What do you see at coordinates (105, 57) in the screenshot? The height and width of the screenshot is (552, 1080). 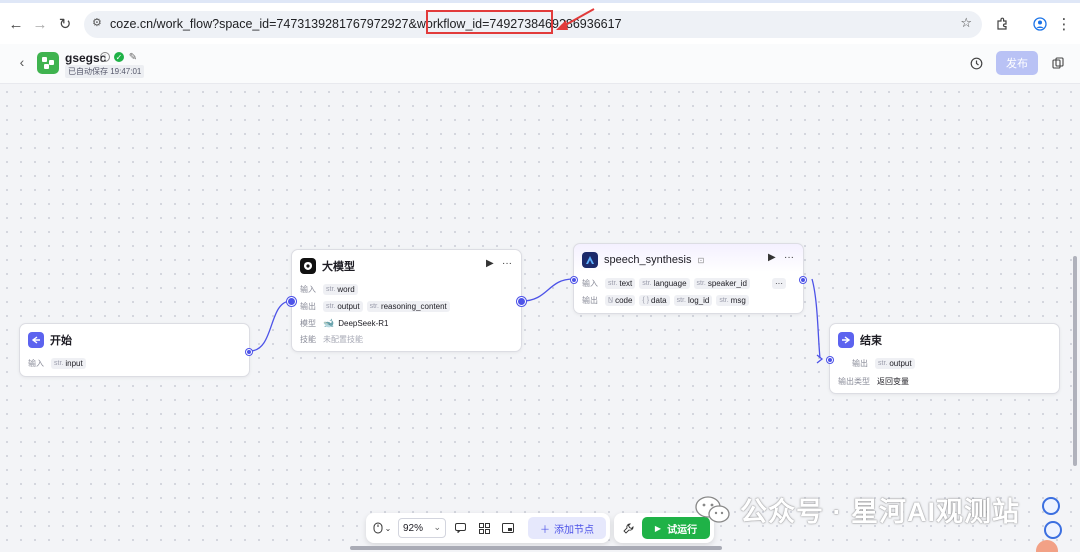 I see `info-icon: i` at bounding box center [105, 57].